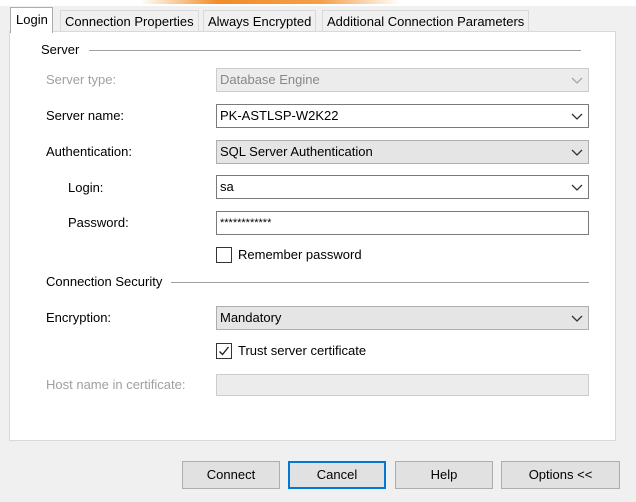 Image resolution: width=636 pixels, height=502 pixels. What do you see at coordinates (231, 475) in the screenshot?
I see `connect-button: Connect` at bounding box center [231, 475].